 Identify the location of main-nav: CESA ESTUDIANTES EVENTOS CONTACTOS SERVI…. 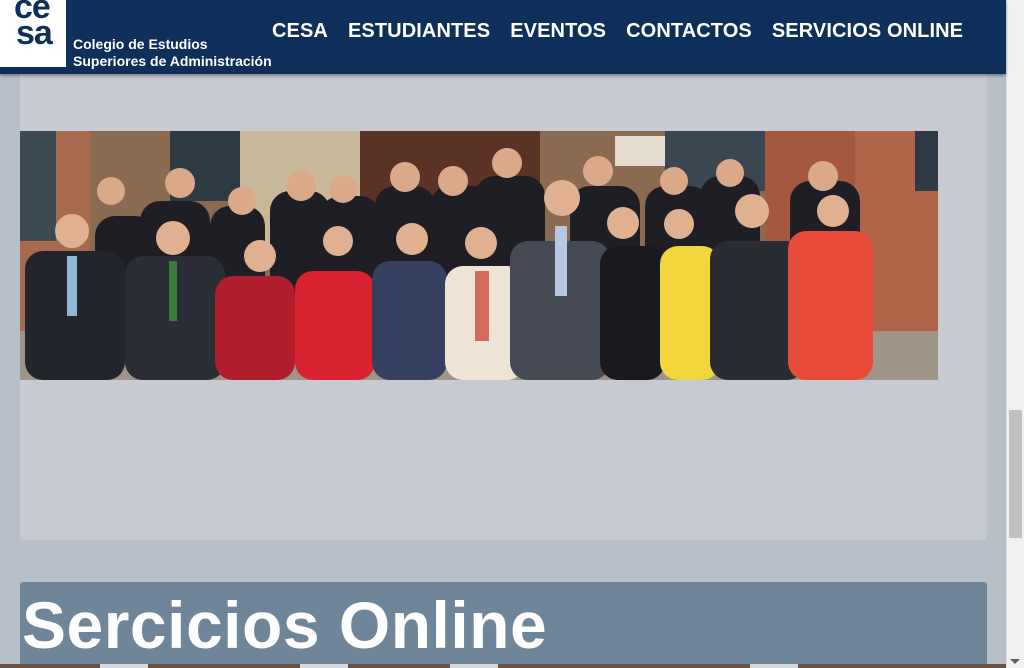
(617, 33).